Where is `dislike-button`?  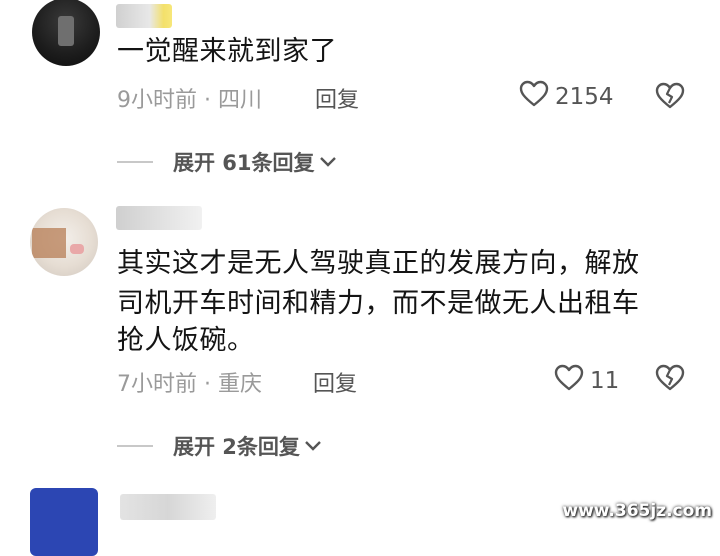 dislike-button is located at coordinates (670, 380).